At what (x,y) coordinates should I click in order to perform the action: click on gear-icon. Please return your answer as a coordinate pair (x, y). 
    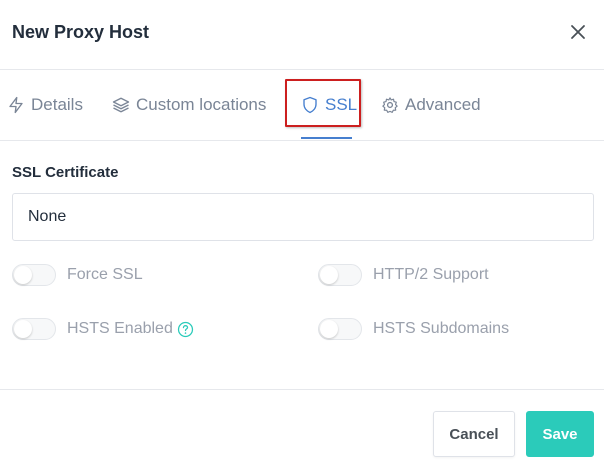
    Looking at the image, I should click on (390, 105).